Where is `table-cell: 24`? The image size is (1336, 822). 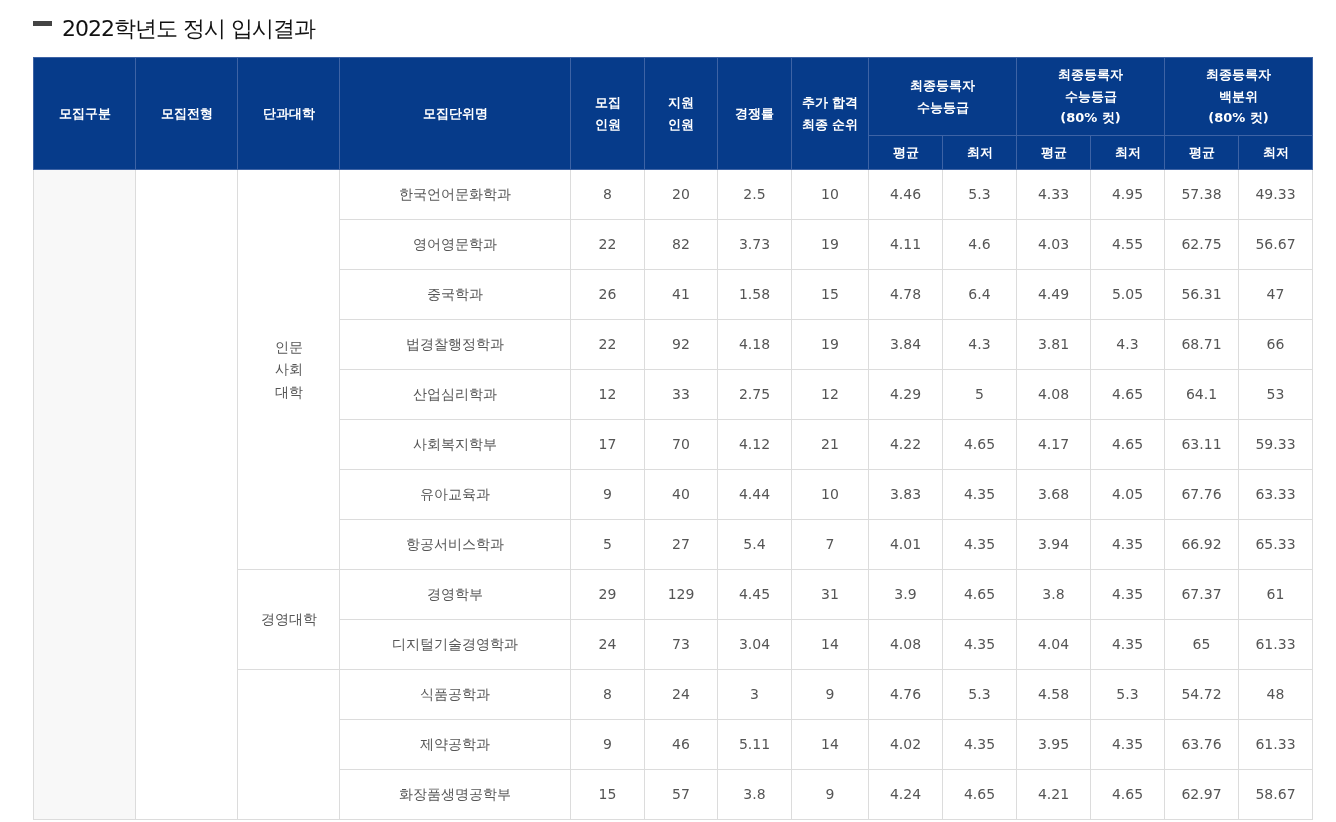 table-cell: 24 is located at coordinates (681, 694).